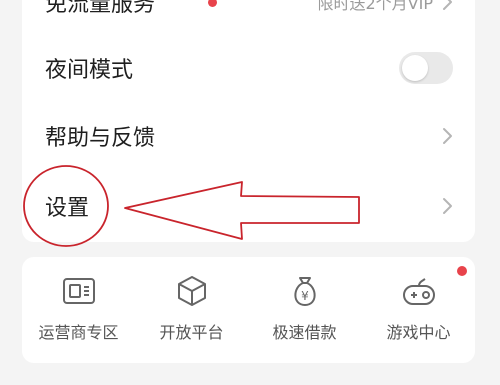 Image resolution: width=500 pixels, height=385 pixels. I want to click on money-bag-icon: ¥, so click(305, 292).